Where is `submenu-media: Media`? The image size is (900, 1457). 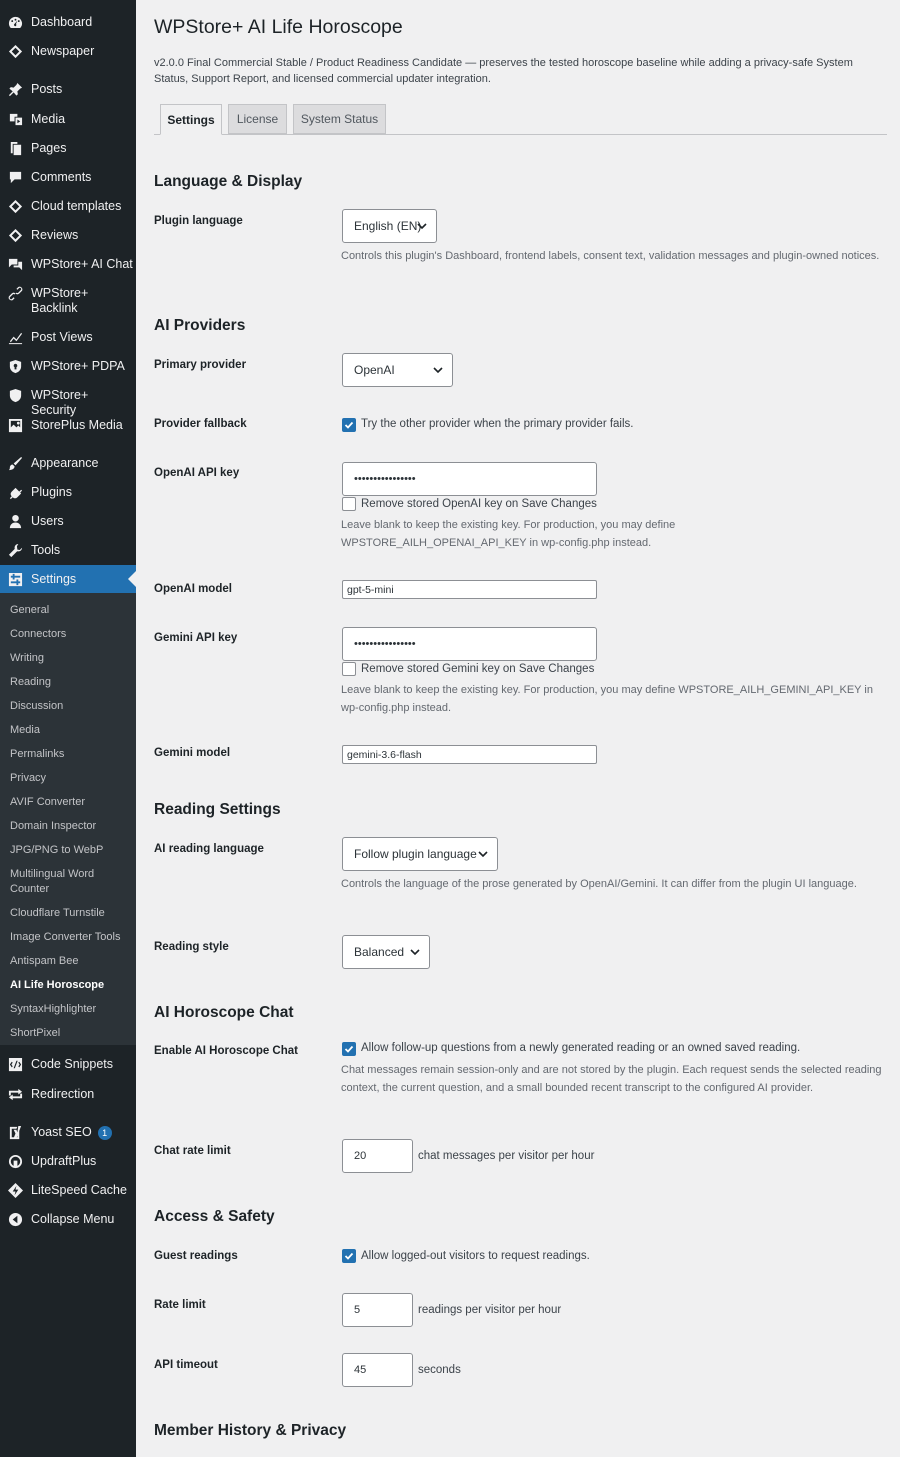
submenu-media: Media is located at coordinates (70, 730).